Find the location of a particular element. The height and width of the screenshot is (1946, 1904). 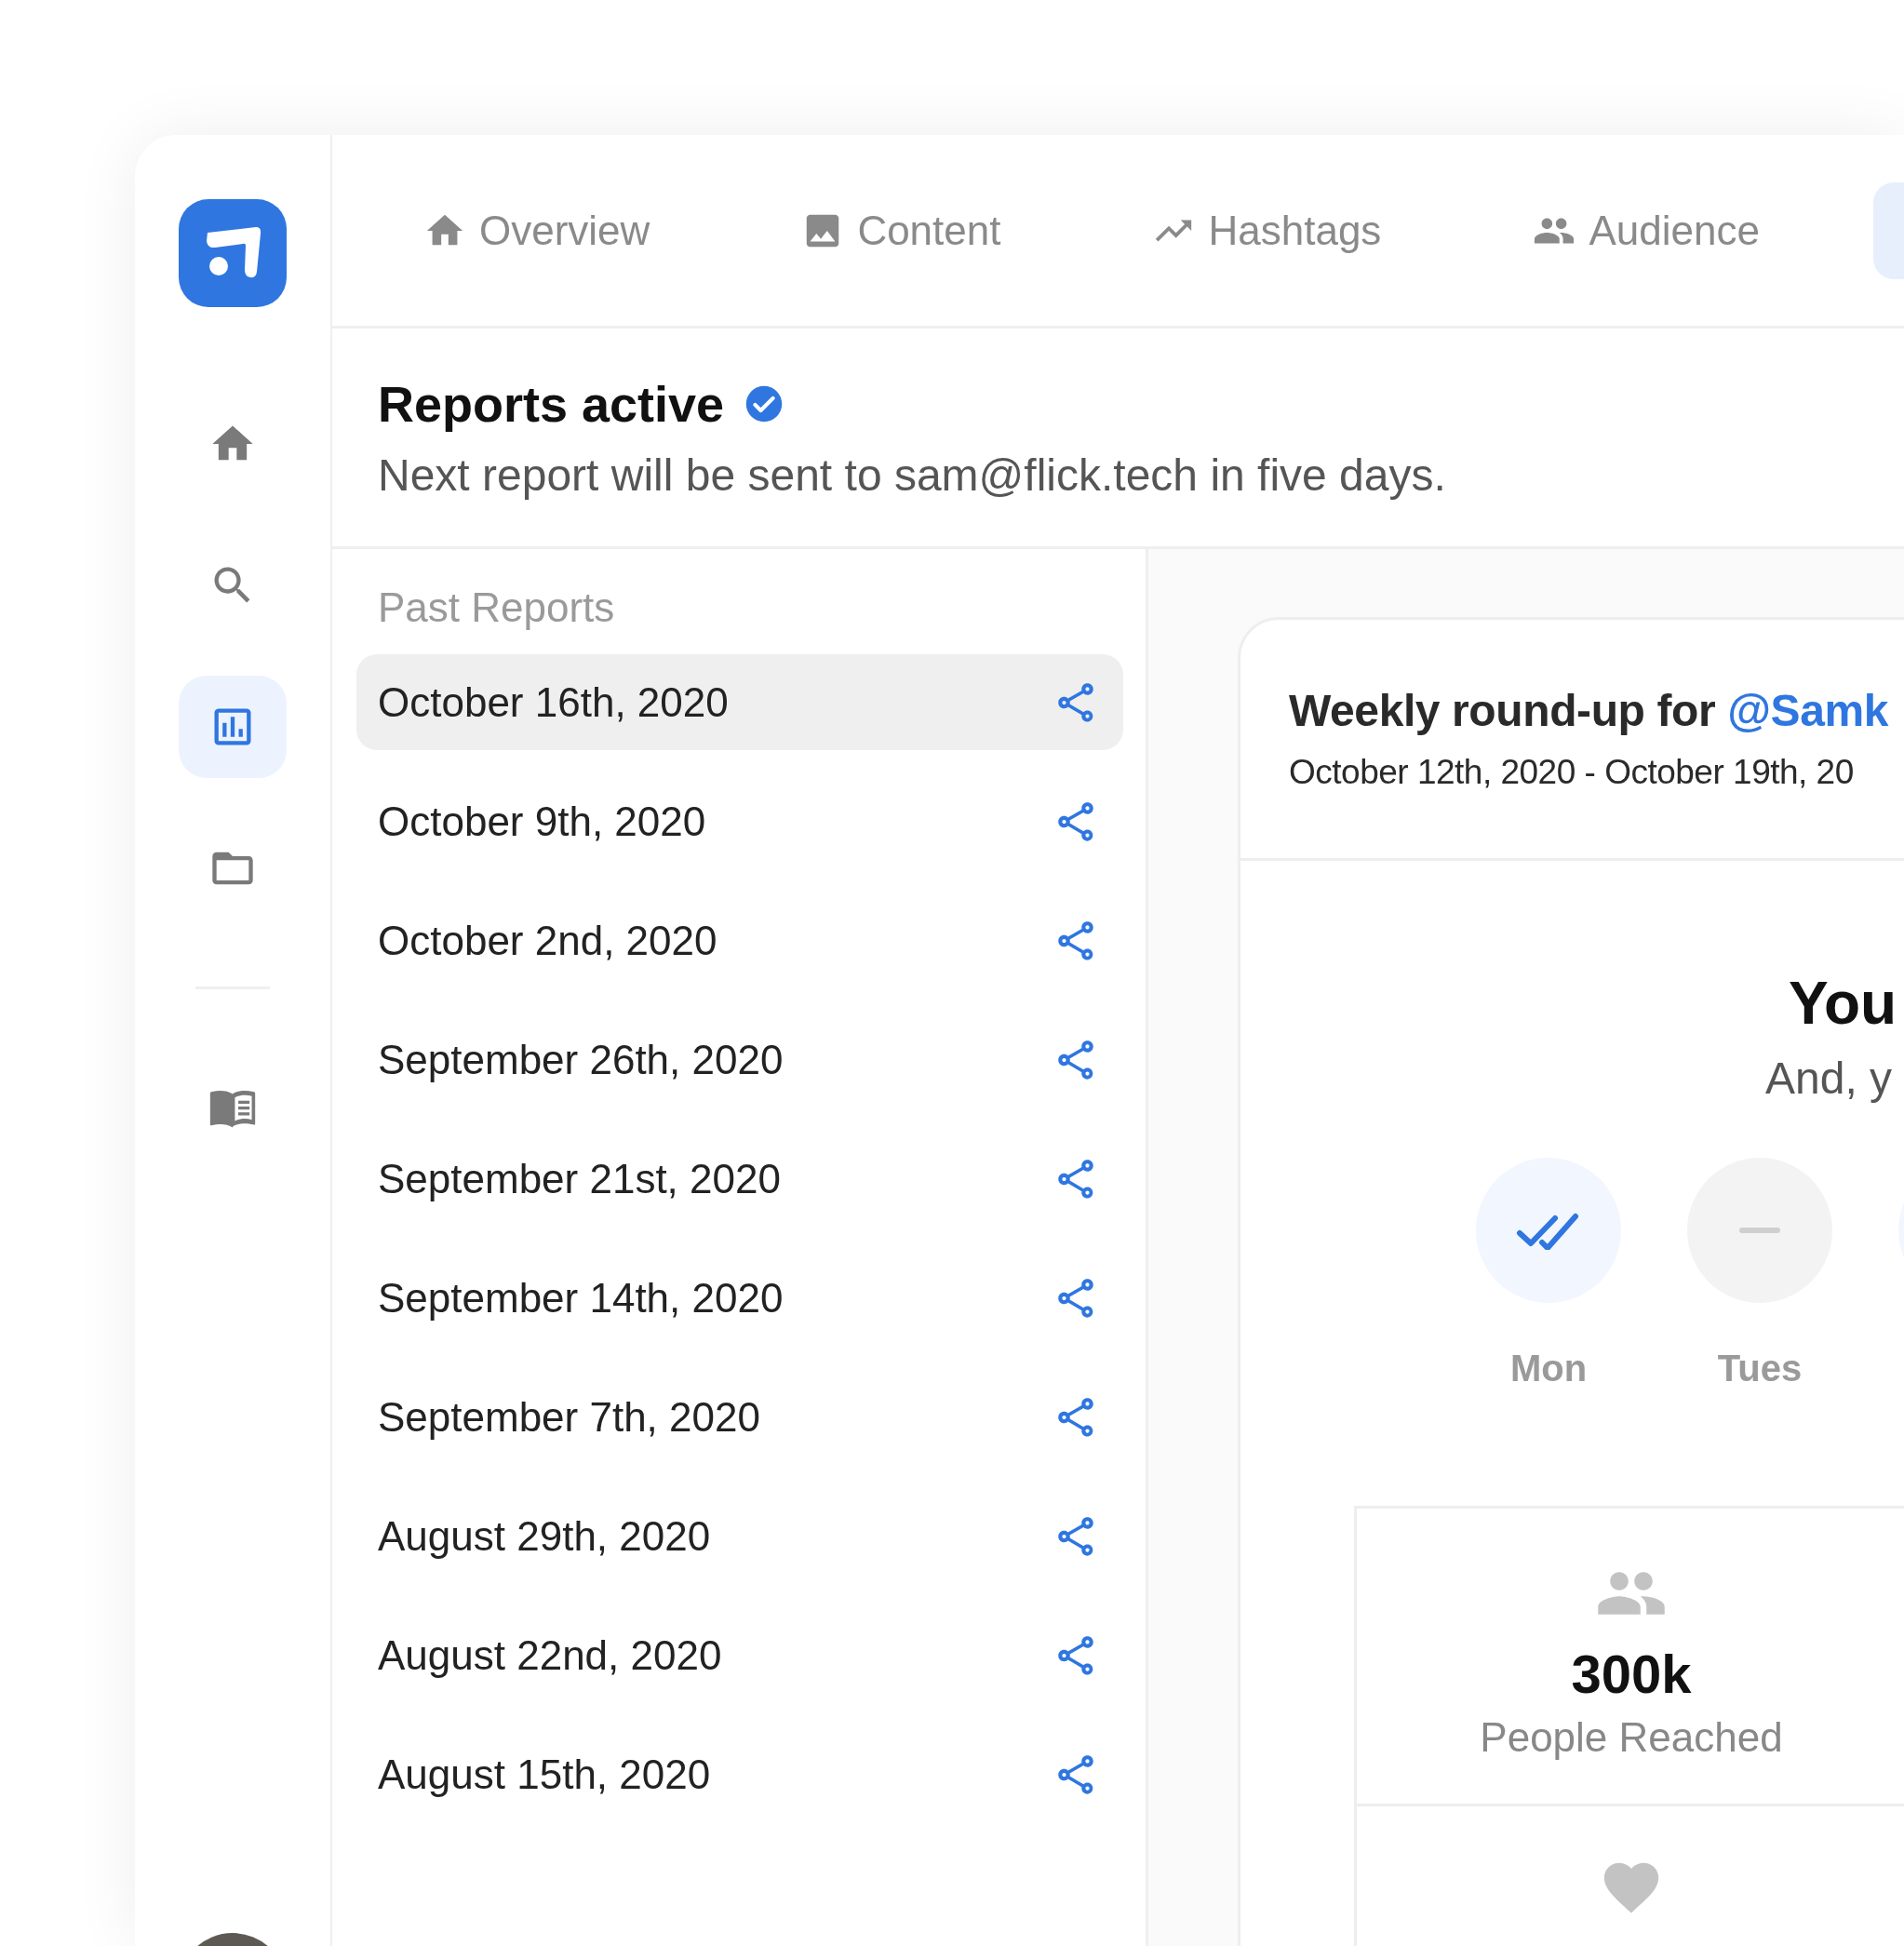

report-list-item: September 14th, 2020 is located at coordinates (739, 1298).